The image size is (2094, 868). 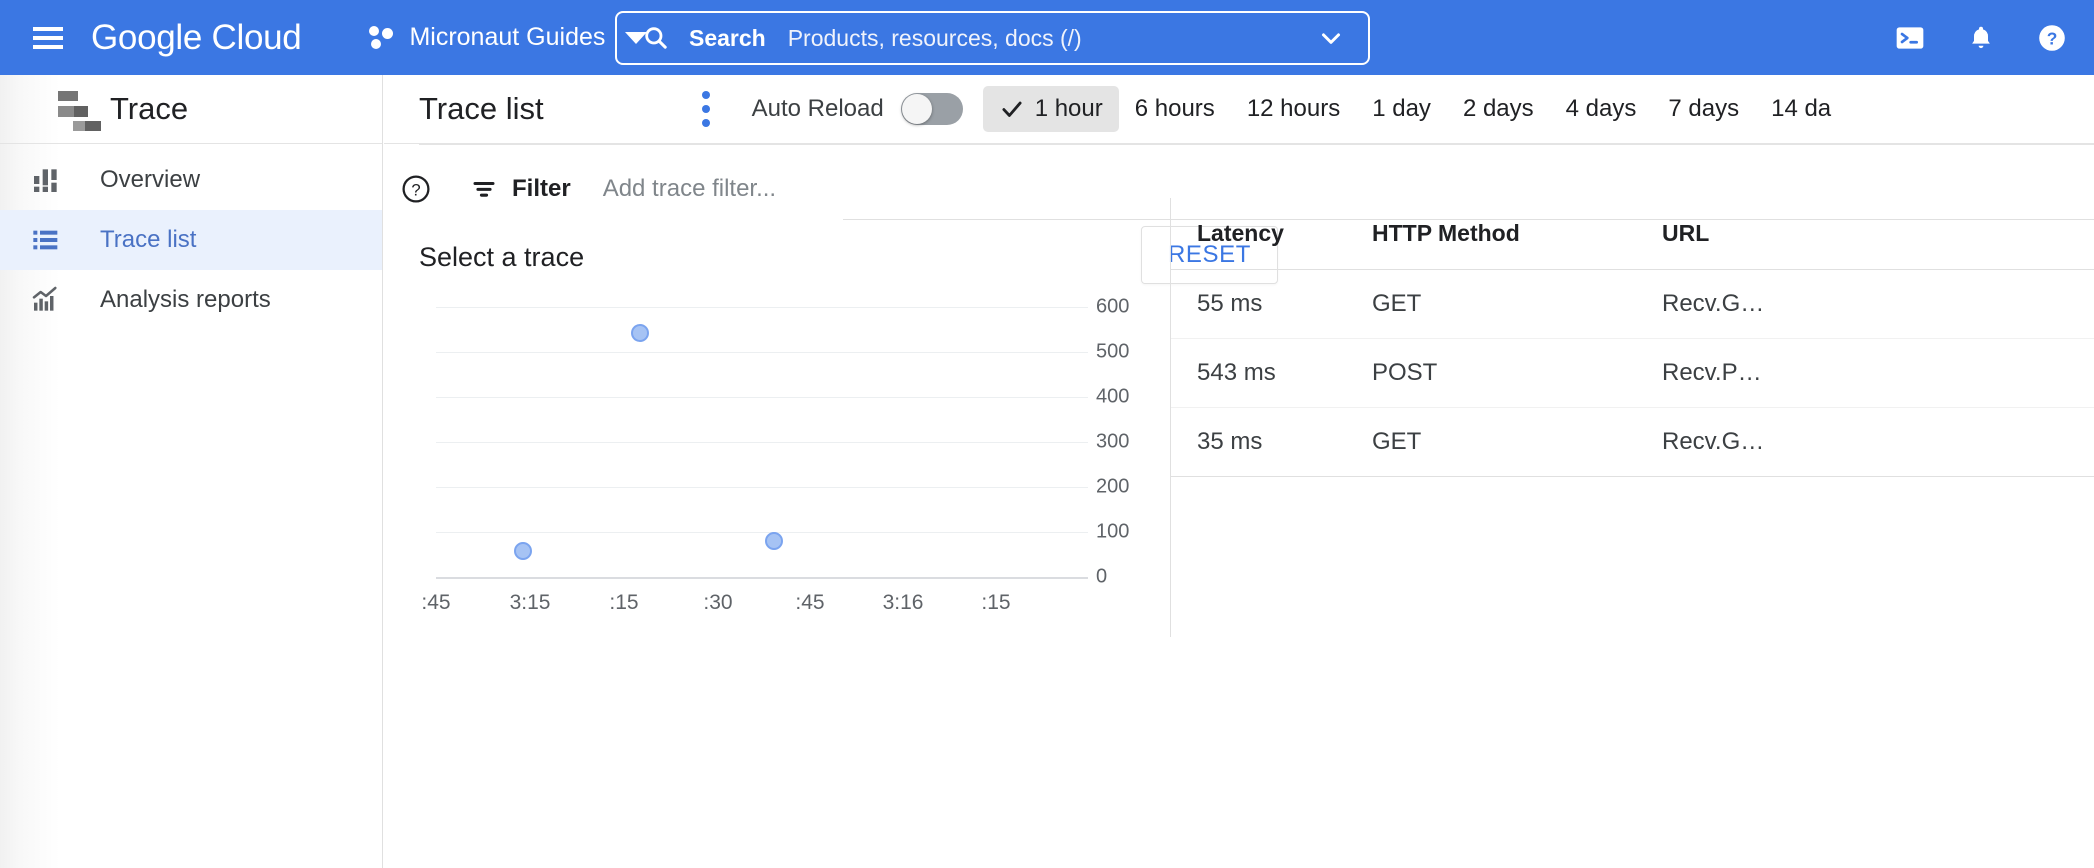 What do you see at coordinates (705, 109) in the screenshot?
I see `more-vert-icon` at bounding box center [705, 109].